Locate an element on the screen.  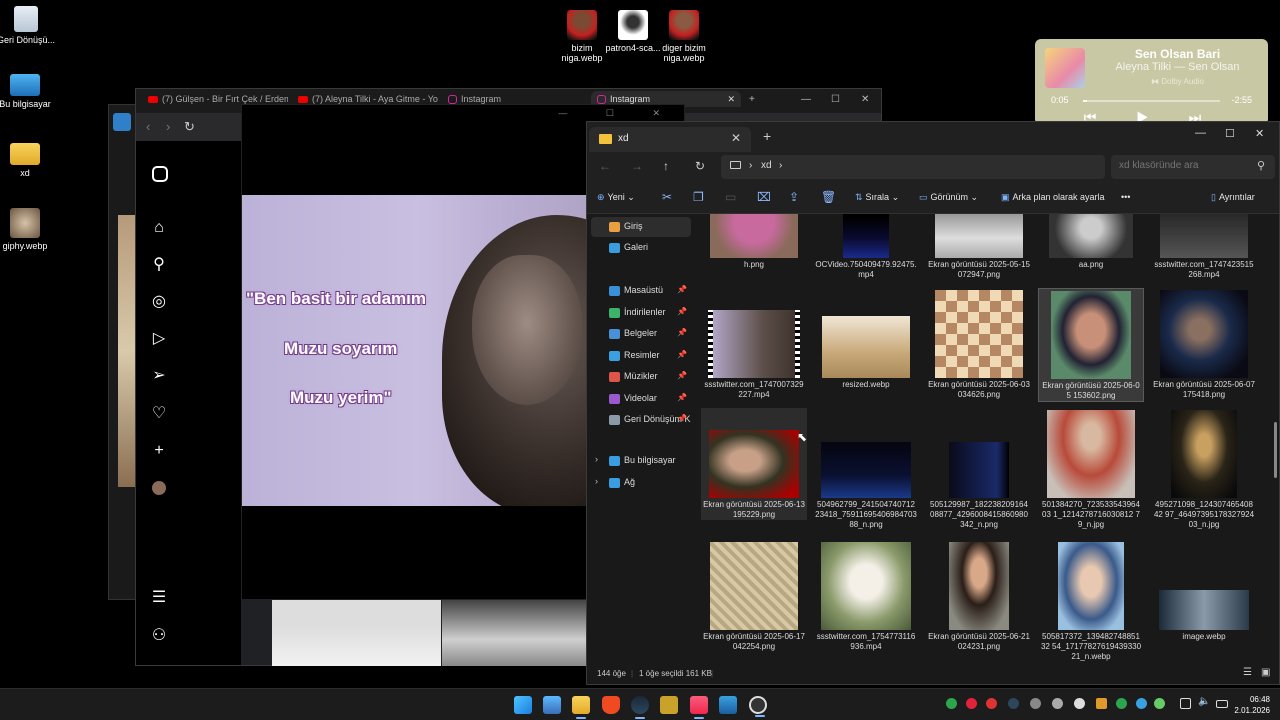
game-icon is located at coordinates (669, 705).